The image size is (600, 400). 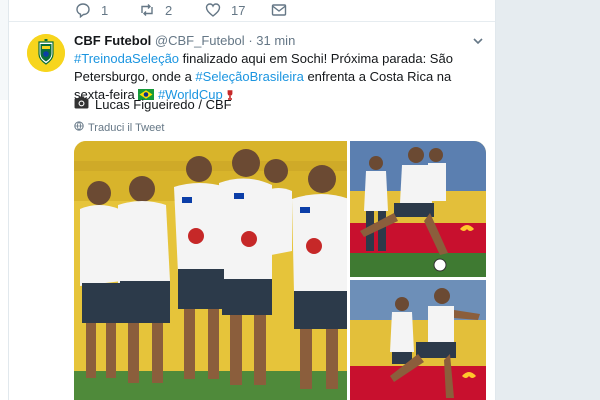 I want to click on photo-credit: Lucas Figueiredo / CBF, so click(x=153, y=104).